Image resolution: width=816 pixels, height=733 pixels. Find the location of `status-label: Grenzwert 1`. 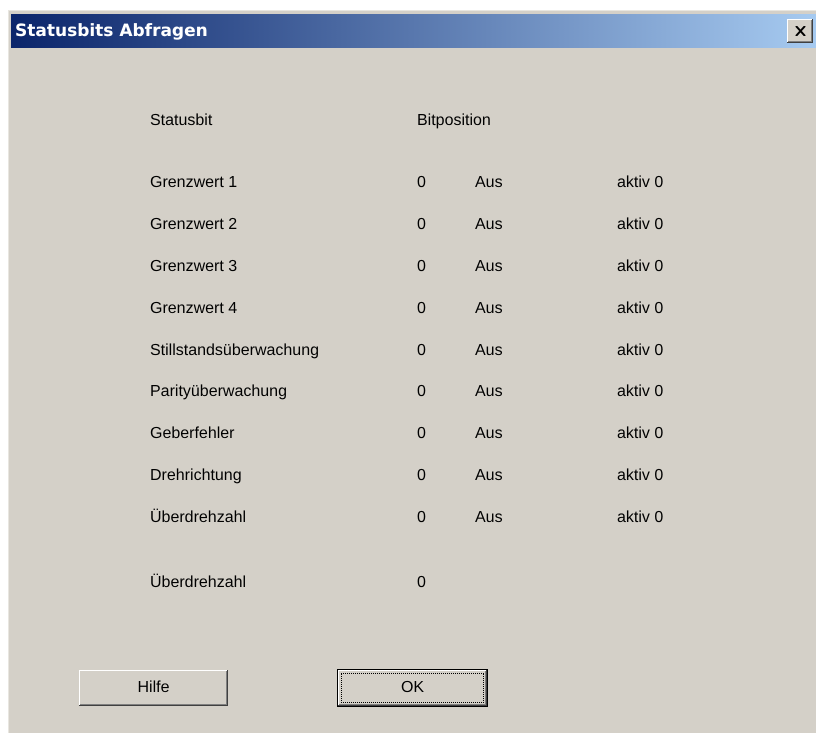

status-label: Grenzwert 1 is located at coordinates (194, 183).